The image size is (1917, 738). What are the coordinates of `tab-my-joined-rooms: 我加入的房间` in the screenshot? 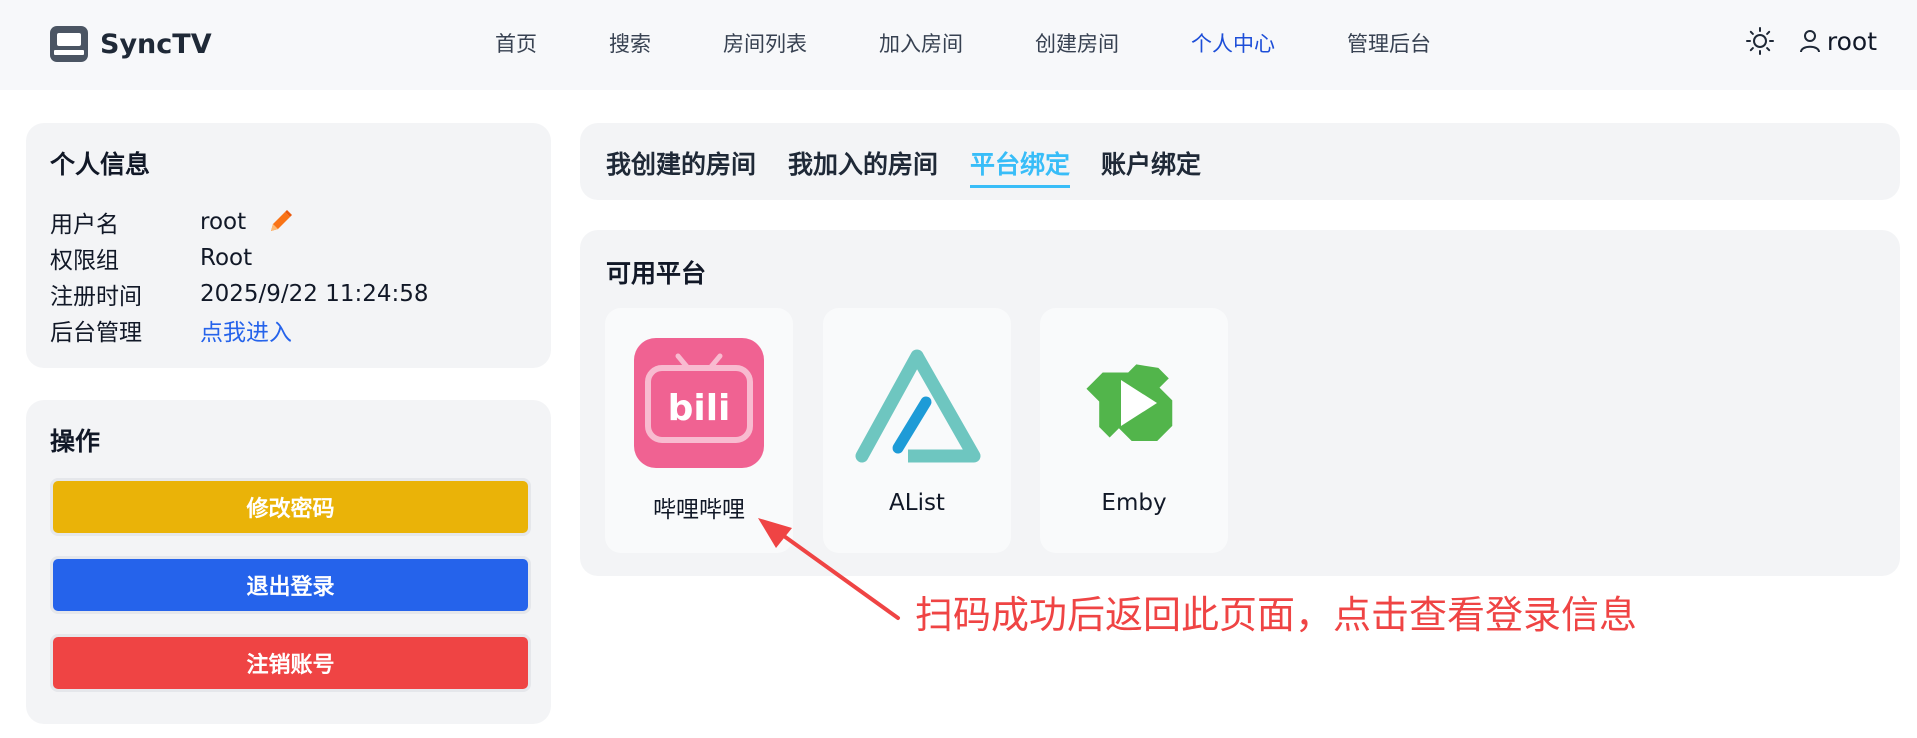 It's located at (863, 163).